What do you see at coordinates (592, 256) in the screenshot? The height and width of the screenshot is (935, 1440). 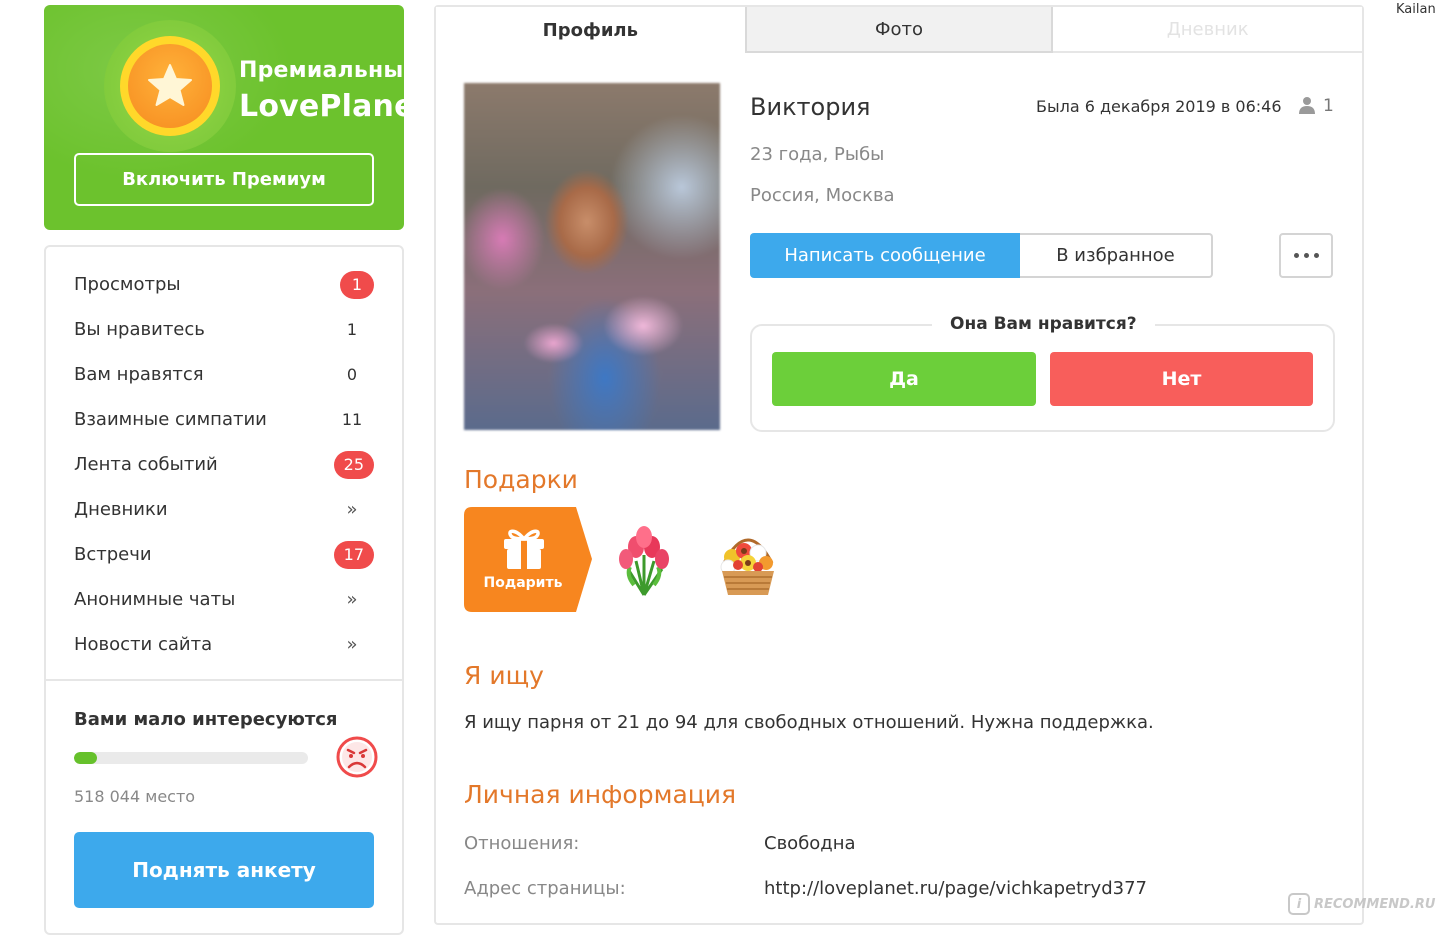 I see `profile-photo` at bounding box center [592, 256].